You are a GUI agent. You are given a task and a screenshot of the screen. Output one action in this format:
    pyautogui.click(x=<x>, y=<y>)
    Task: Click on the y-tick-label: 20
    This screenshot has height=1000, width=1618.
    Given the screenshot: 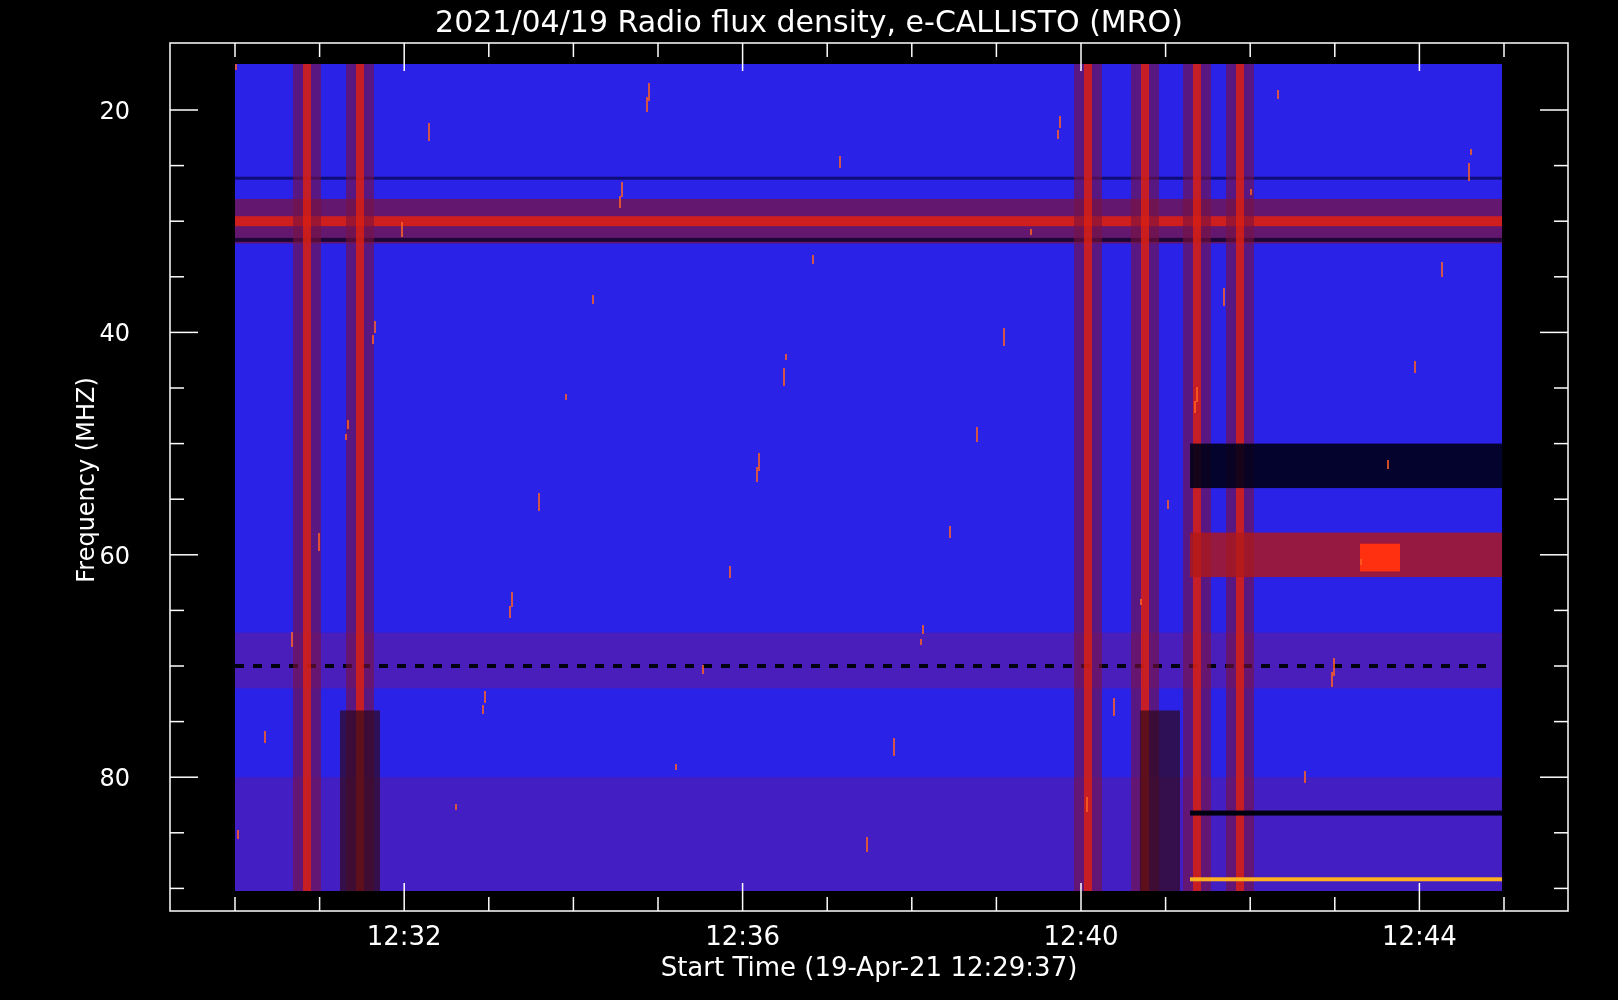 What is the action you would take?
    pyautogui.click(x=114, y=111)
    